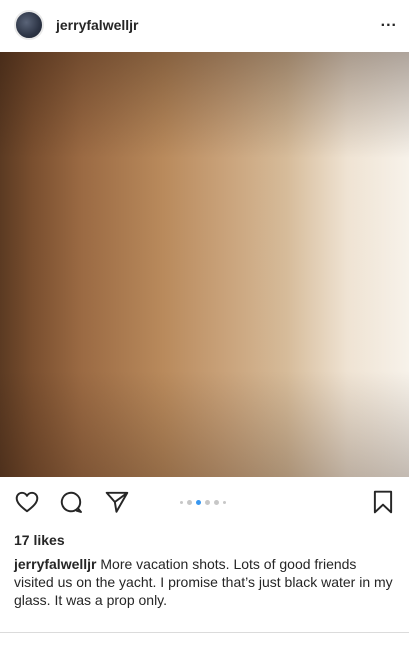  What do you see at coordinates (97, 25) in the screenshot?
I see `post-username: jerryfalwelljr` at bounding box center [97, 25].